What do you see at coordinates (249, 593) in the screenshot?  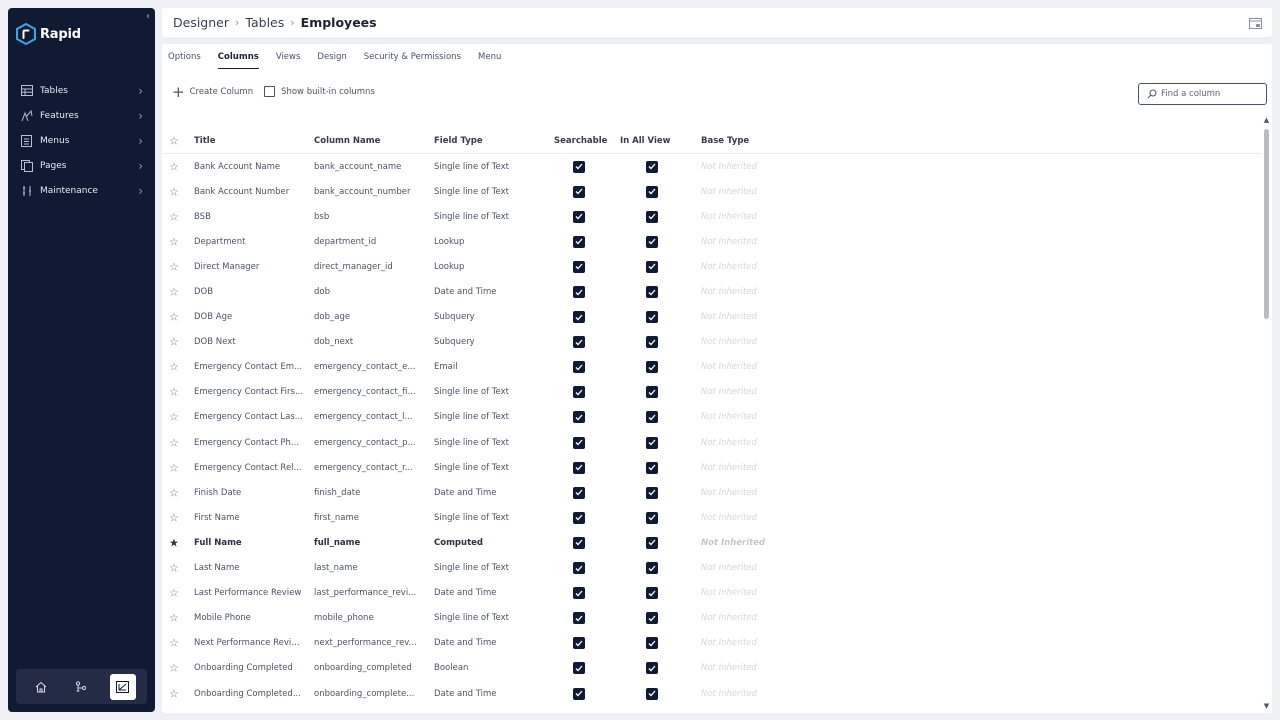 I see `column-title: Last Performance Review` at bounding box center [249, 593].